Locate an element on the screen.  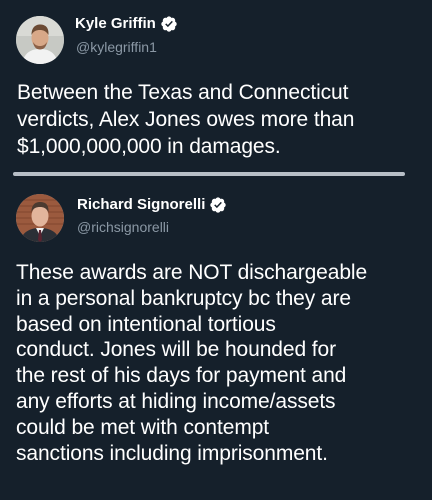
handle: @richsignorelli is located at coordinates (123, 227).